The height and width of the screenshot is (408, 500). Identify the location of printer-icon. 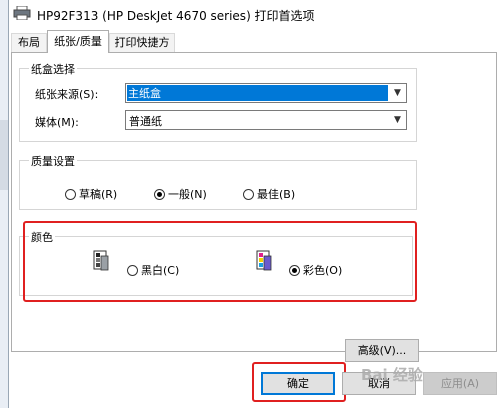
(22, 13).